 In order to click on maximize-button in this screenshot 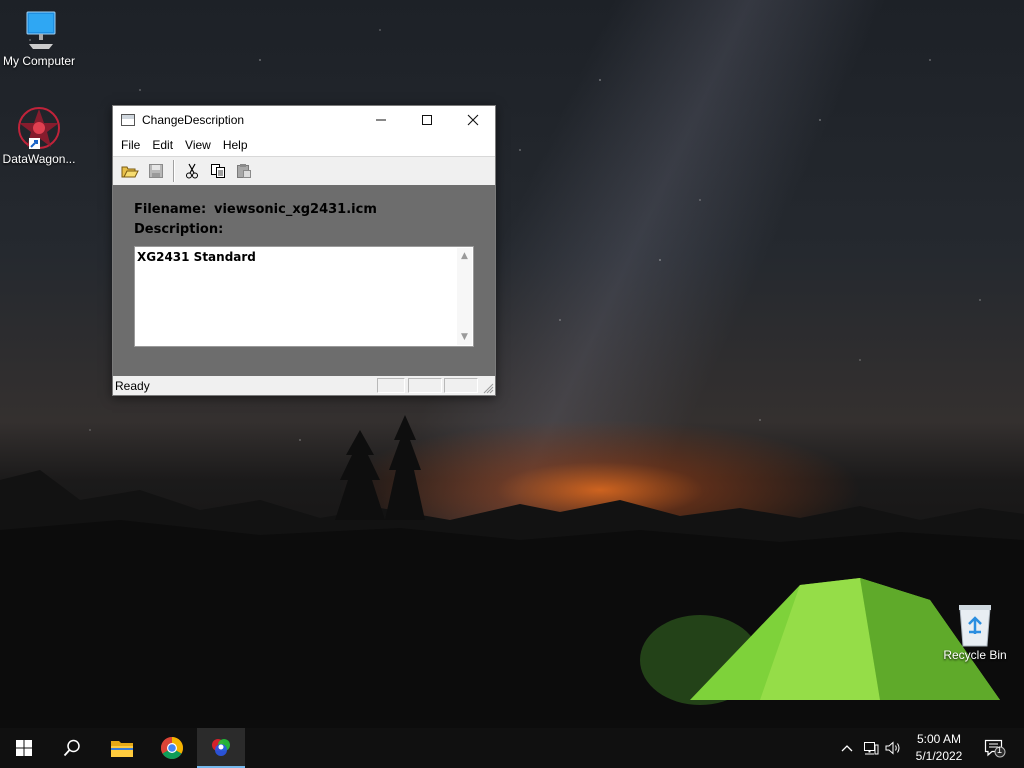, I will do `click(427, 120)`.